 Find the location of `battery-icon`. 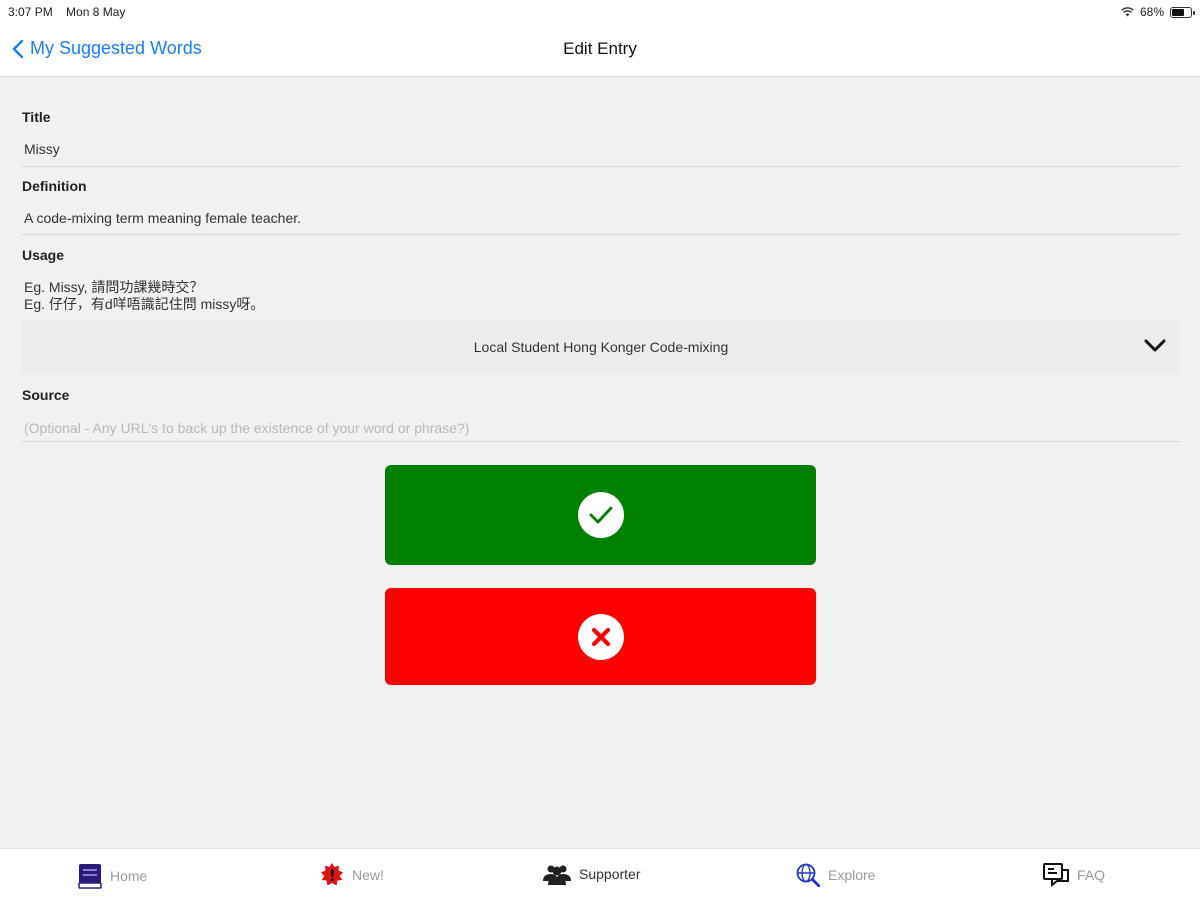

battery-icon is located at coordinates (1182, 12).